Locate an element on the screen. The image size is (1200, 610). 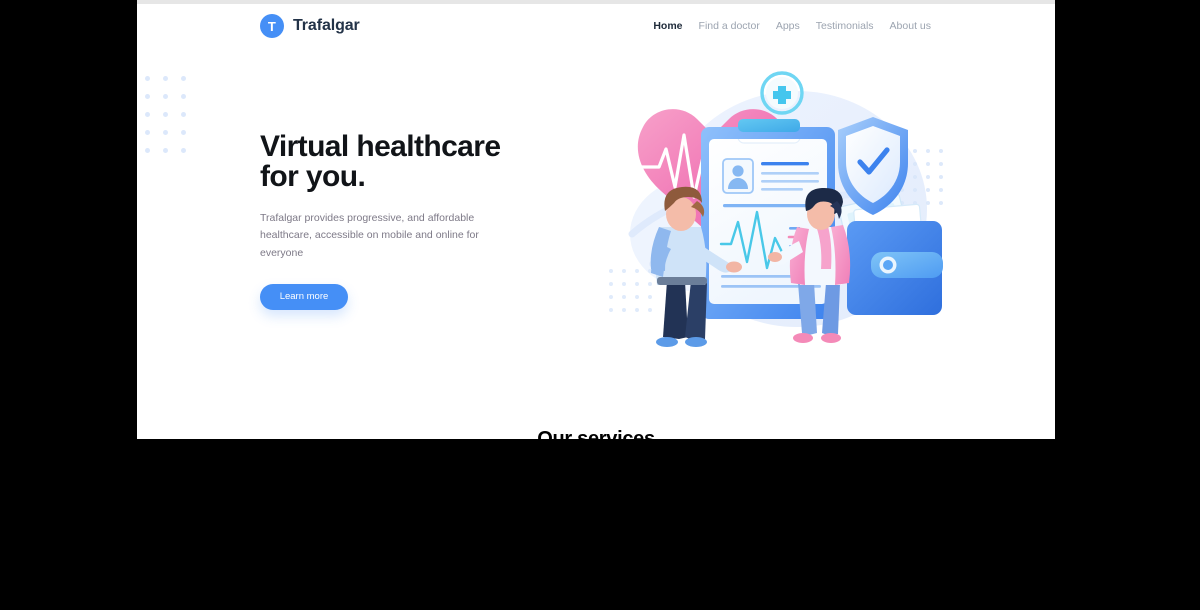
learn-more-button: Learn more is located at coordinates (304, 296).